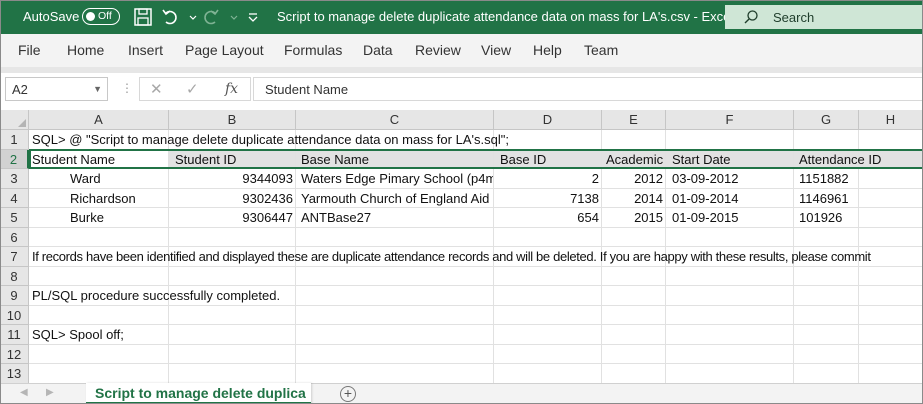  Describe the element at coordinates (751, 17) in the screenshot. I see `search-icon` at that location.